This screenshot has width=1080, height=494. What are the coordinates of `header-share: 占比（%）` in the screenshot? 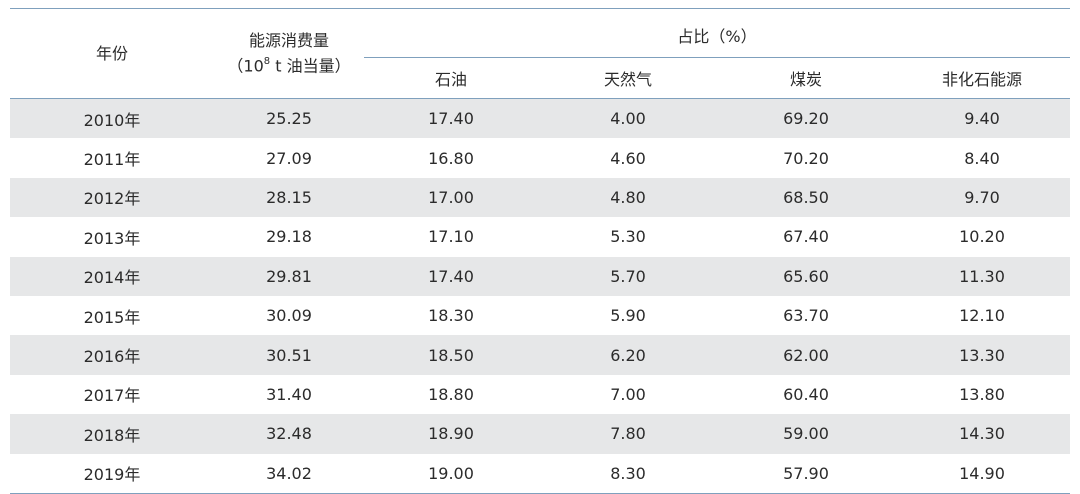 It's located at (717, 33).